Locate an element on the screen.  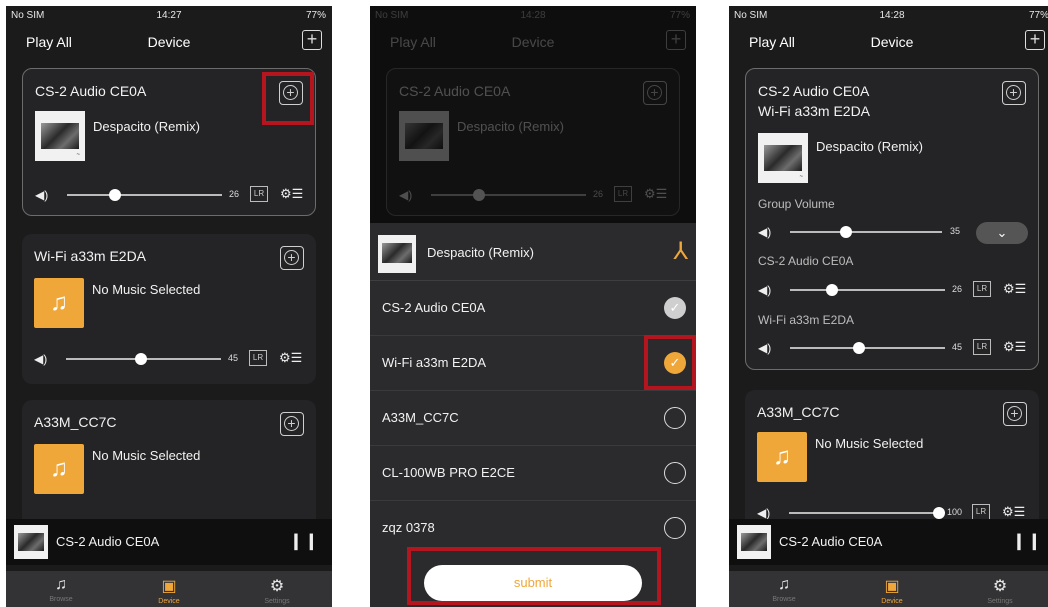
tab-label: Device is located at coordinates (169, 601).